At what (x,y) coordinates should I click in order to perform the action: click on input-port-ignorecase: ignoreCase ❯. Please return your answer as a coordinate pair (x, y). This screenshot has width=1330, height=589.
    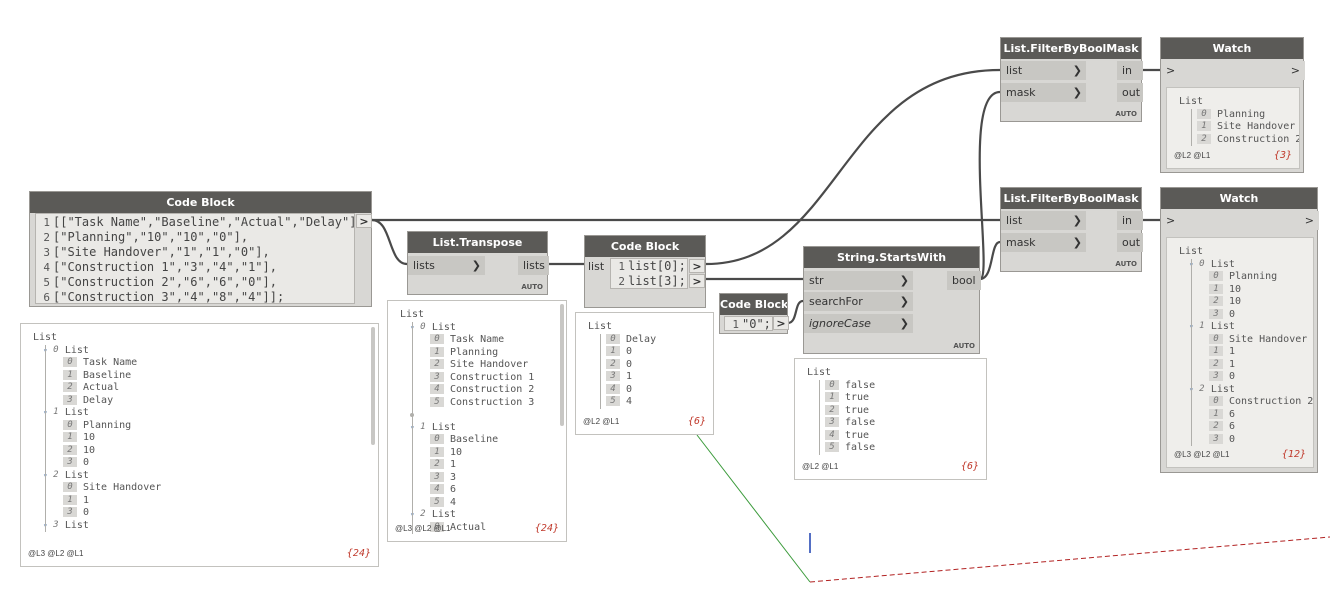
    Looking at the image, I should click on (859, 323).